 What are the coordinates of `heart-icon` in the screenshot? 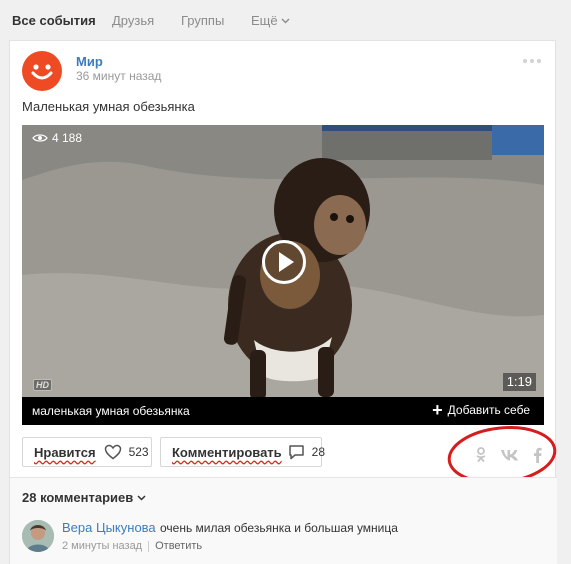 It's located at (113, 452).